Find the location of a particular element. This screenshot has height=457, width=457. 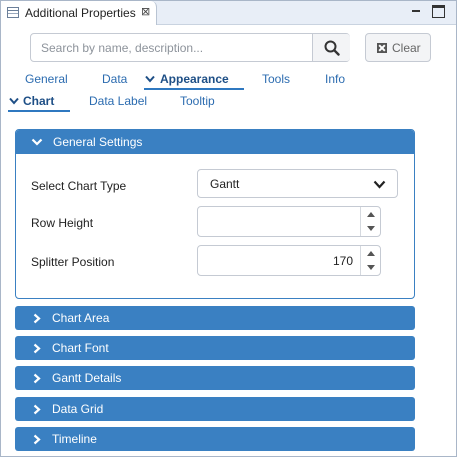

view-title-bar: Additional Properties ⊠ is located at coordinates (228, 13).